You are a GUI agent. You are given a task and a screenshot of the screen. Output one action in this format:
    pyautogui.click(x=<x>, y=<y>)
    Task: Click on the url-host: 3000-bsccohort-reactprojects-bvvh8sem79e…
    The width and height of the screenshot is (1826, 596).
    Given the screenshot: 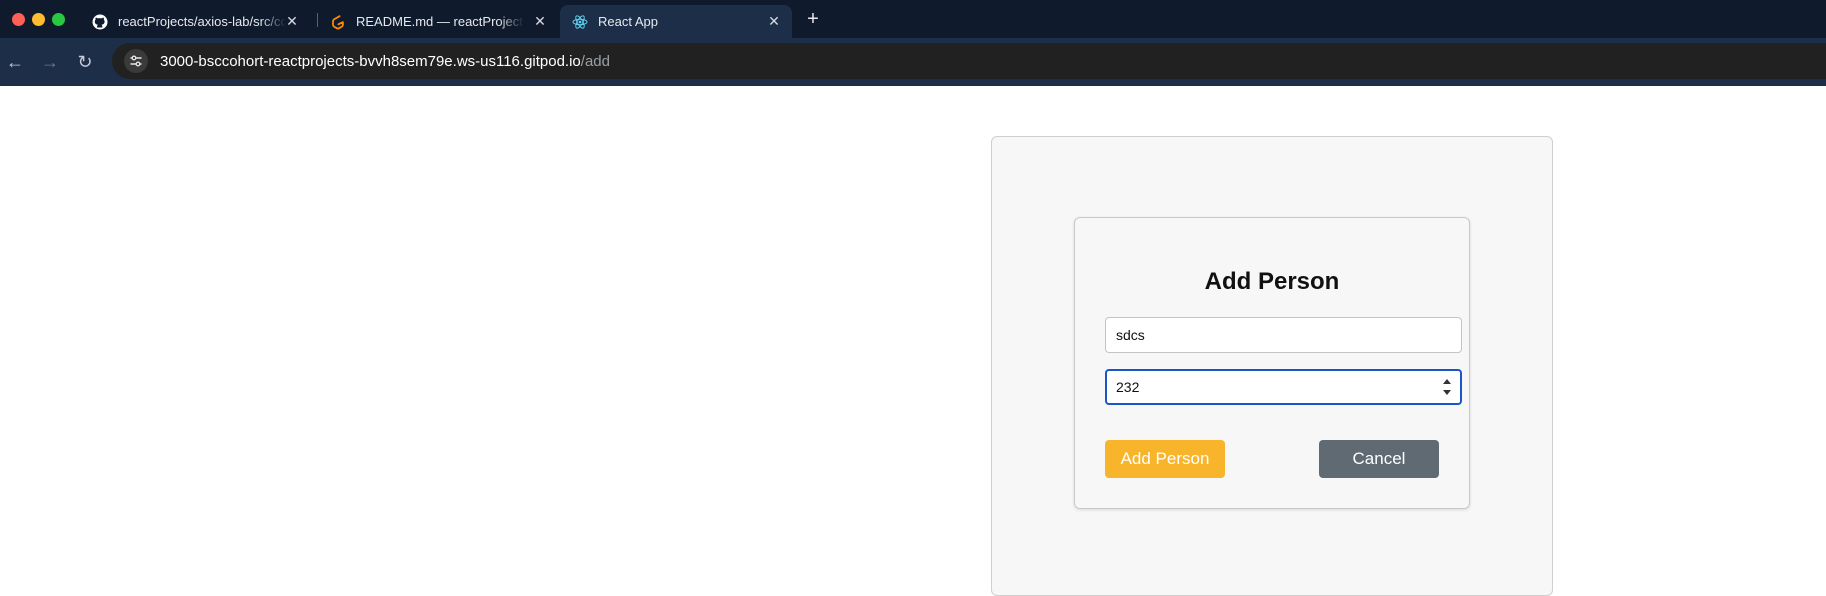 What is the action you would take?
    pyautogui.click(x=370, y=61)
    